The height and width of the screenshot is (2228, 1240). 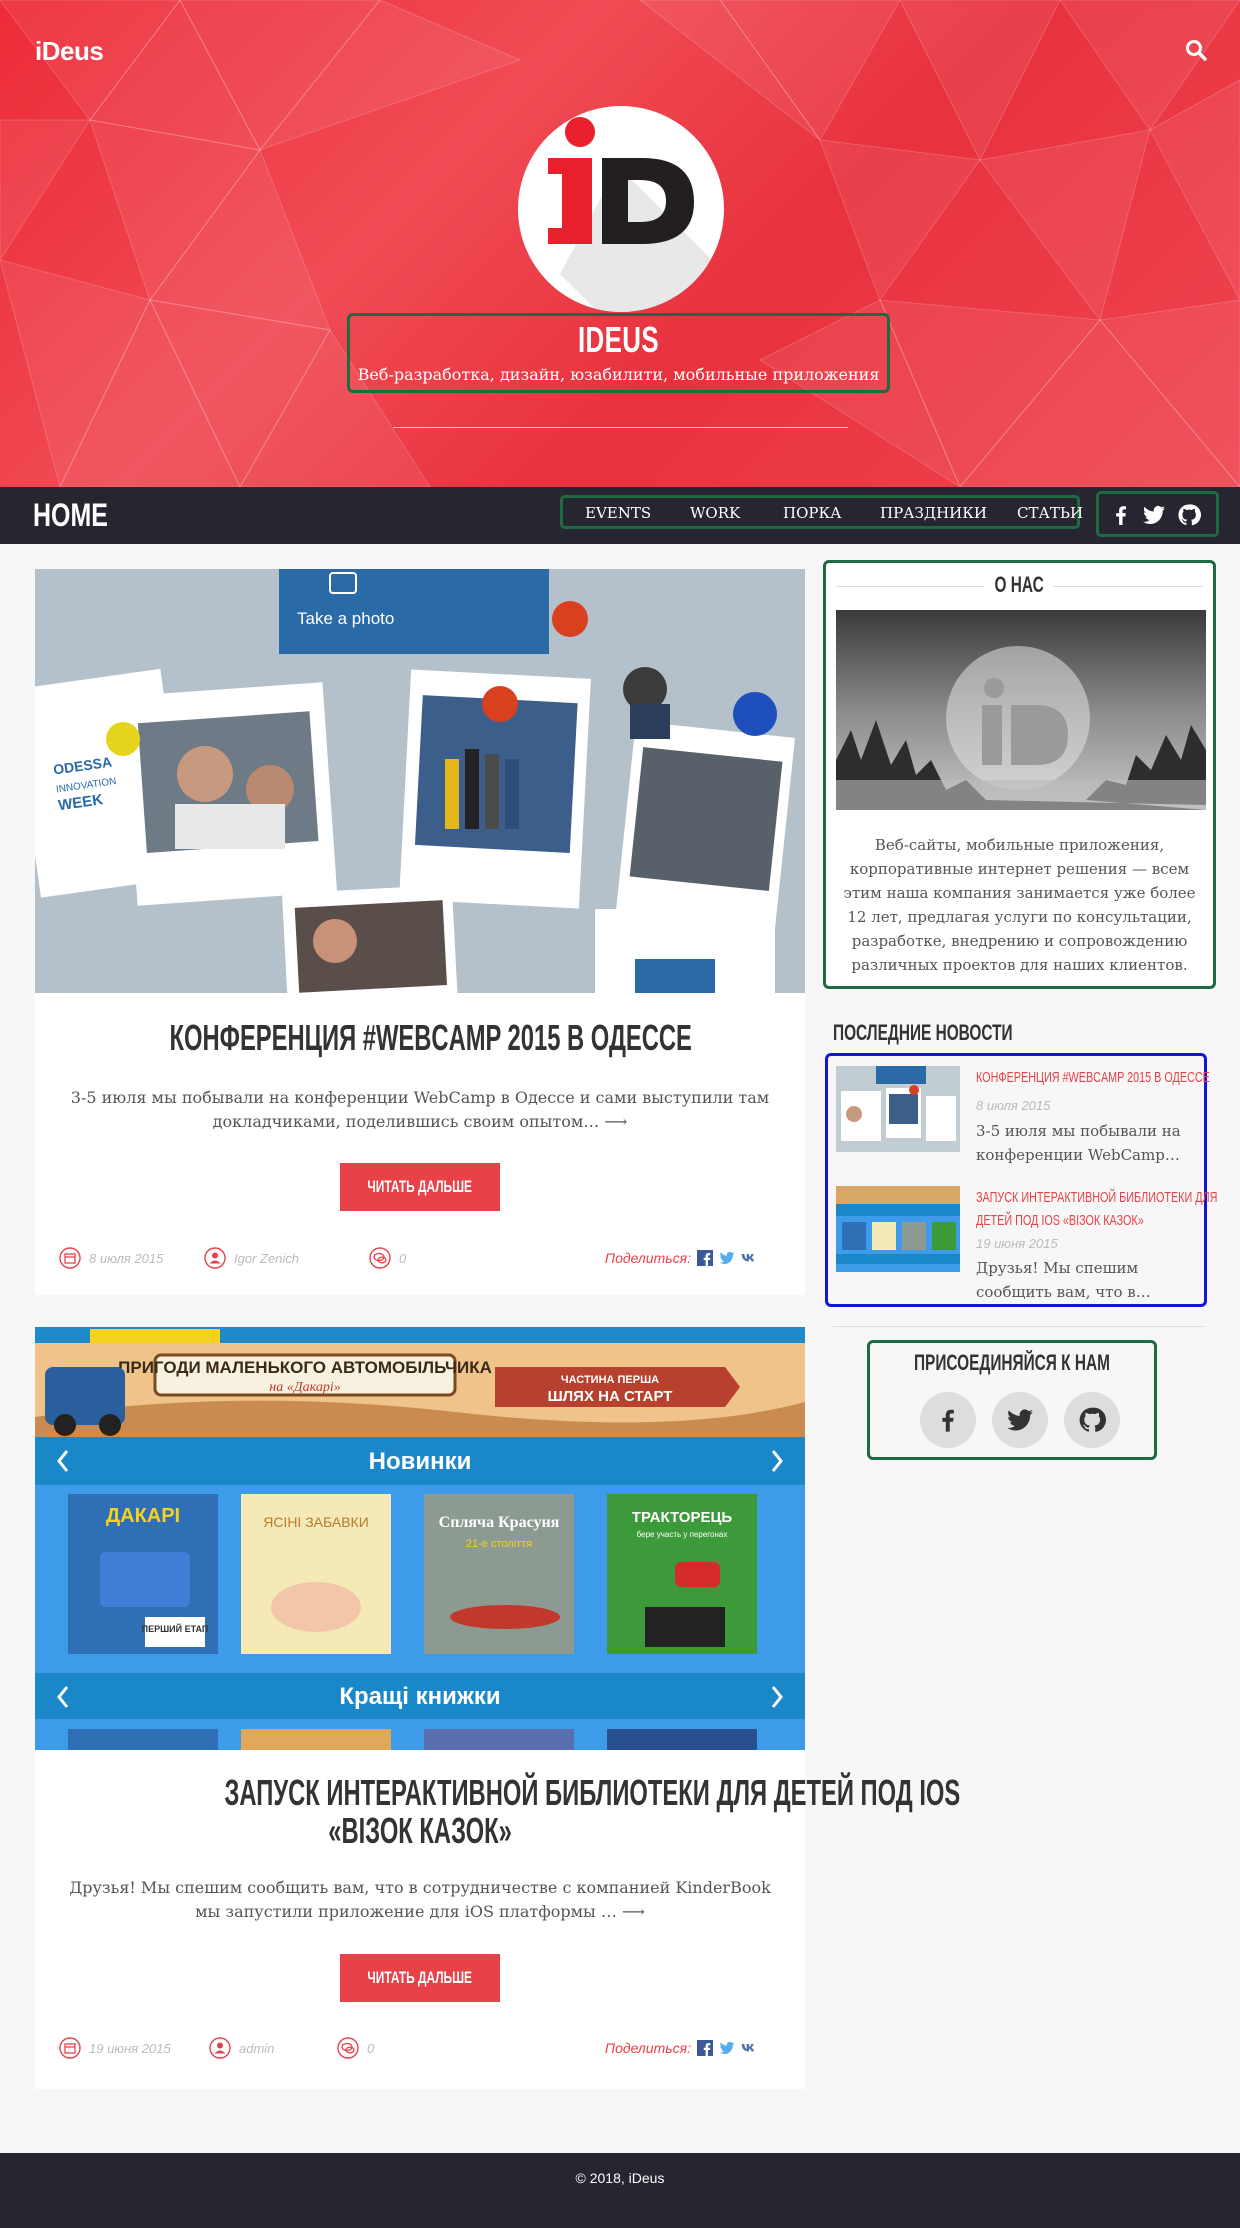 What do you see at coordinates (1196, 50) in the screenshot?
I see `search-icon` at bounding box center [1196, 50].